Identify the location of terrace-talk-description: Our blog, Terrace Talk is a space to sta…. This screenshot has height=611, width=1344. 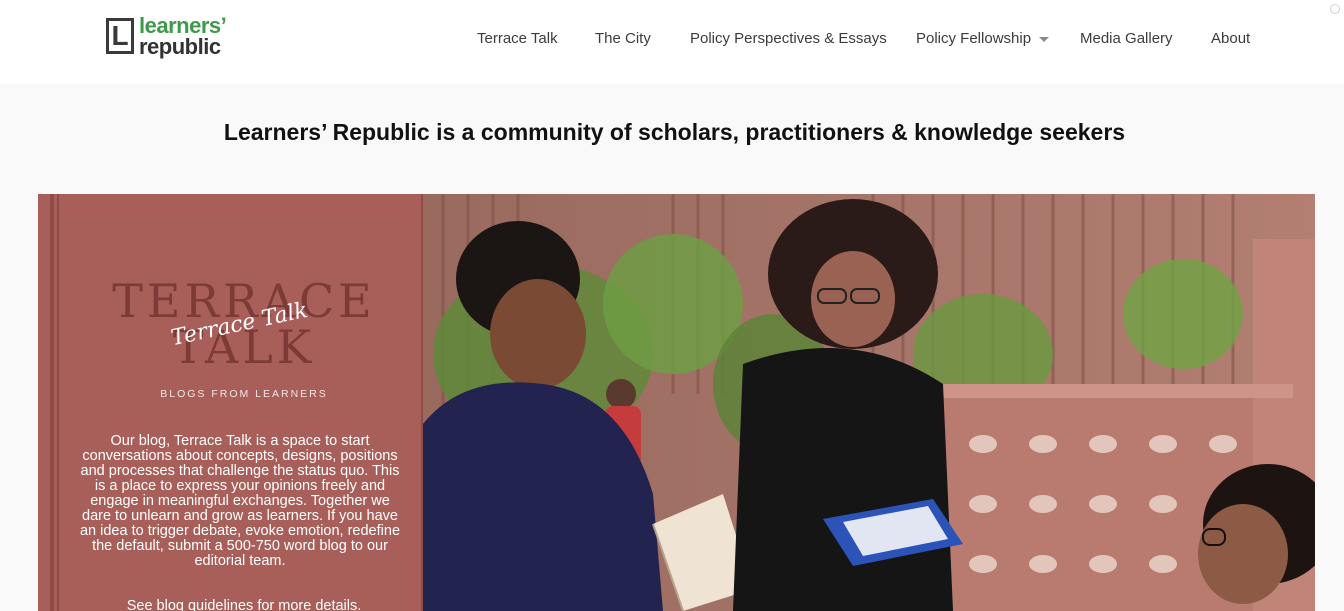
(240, 501).